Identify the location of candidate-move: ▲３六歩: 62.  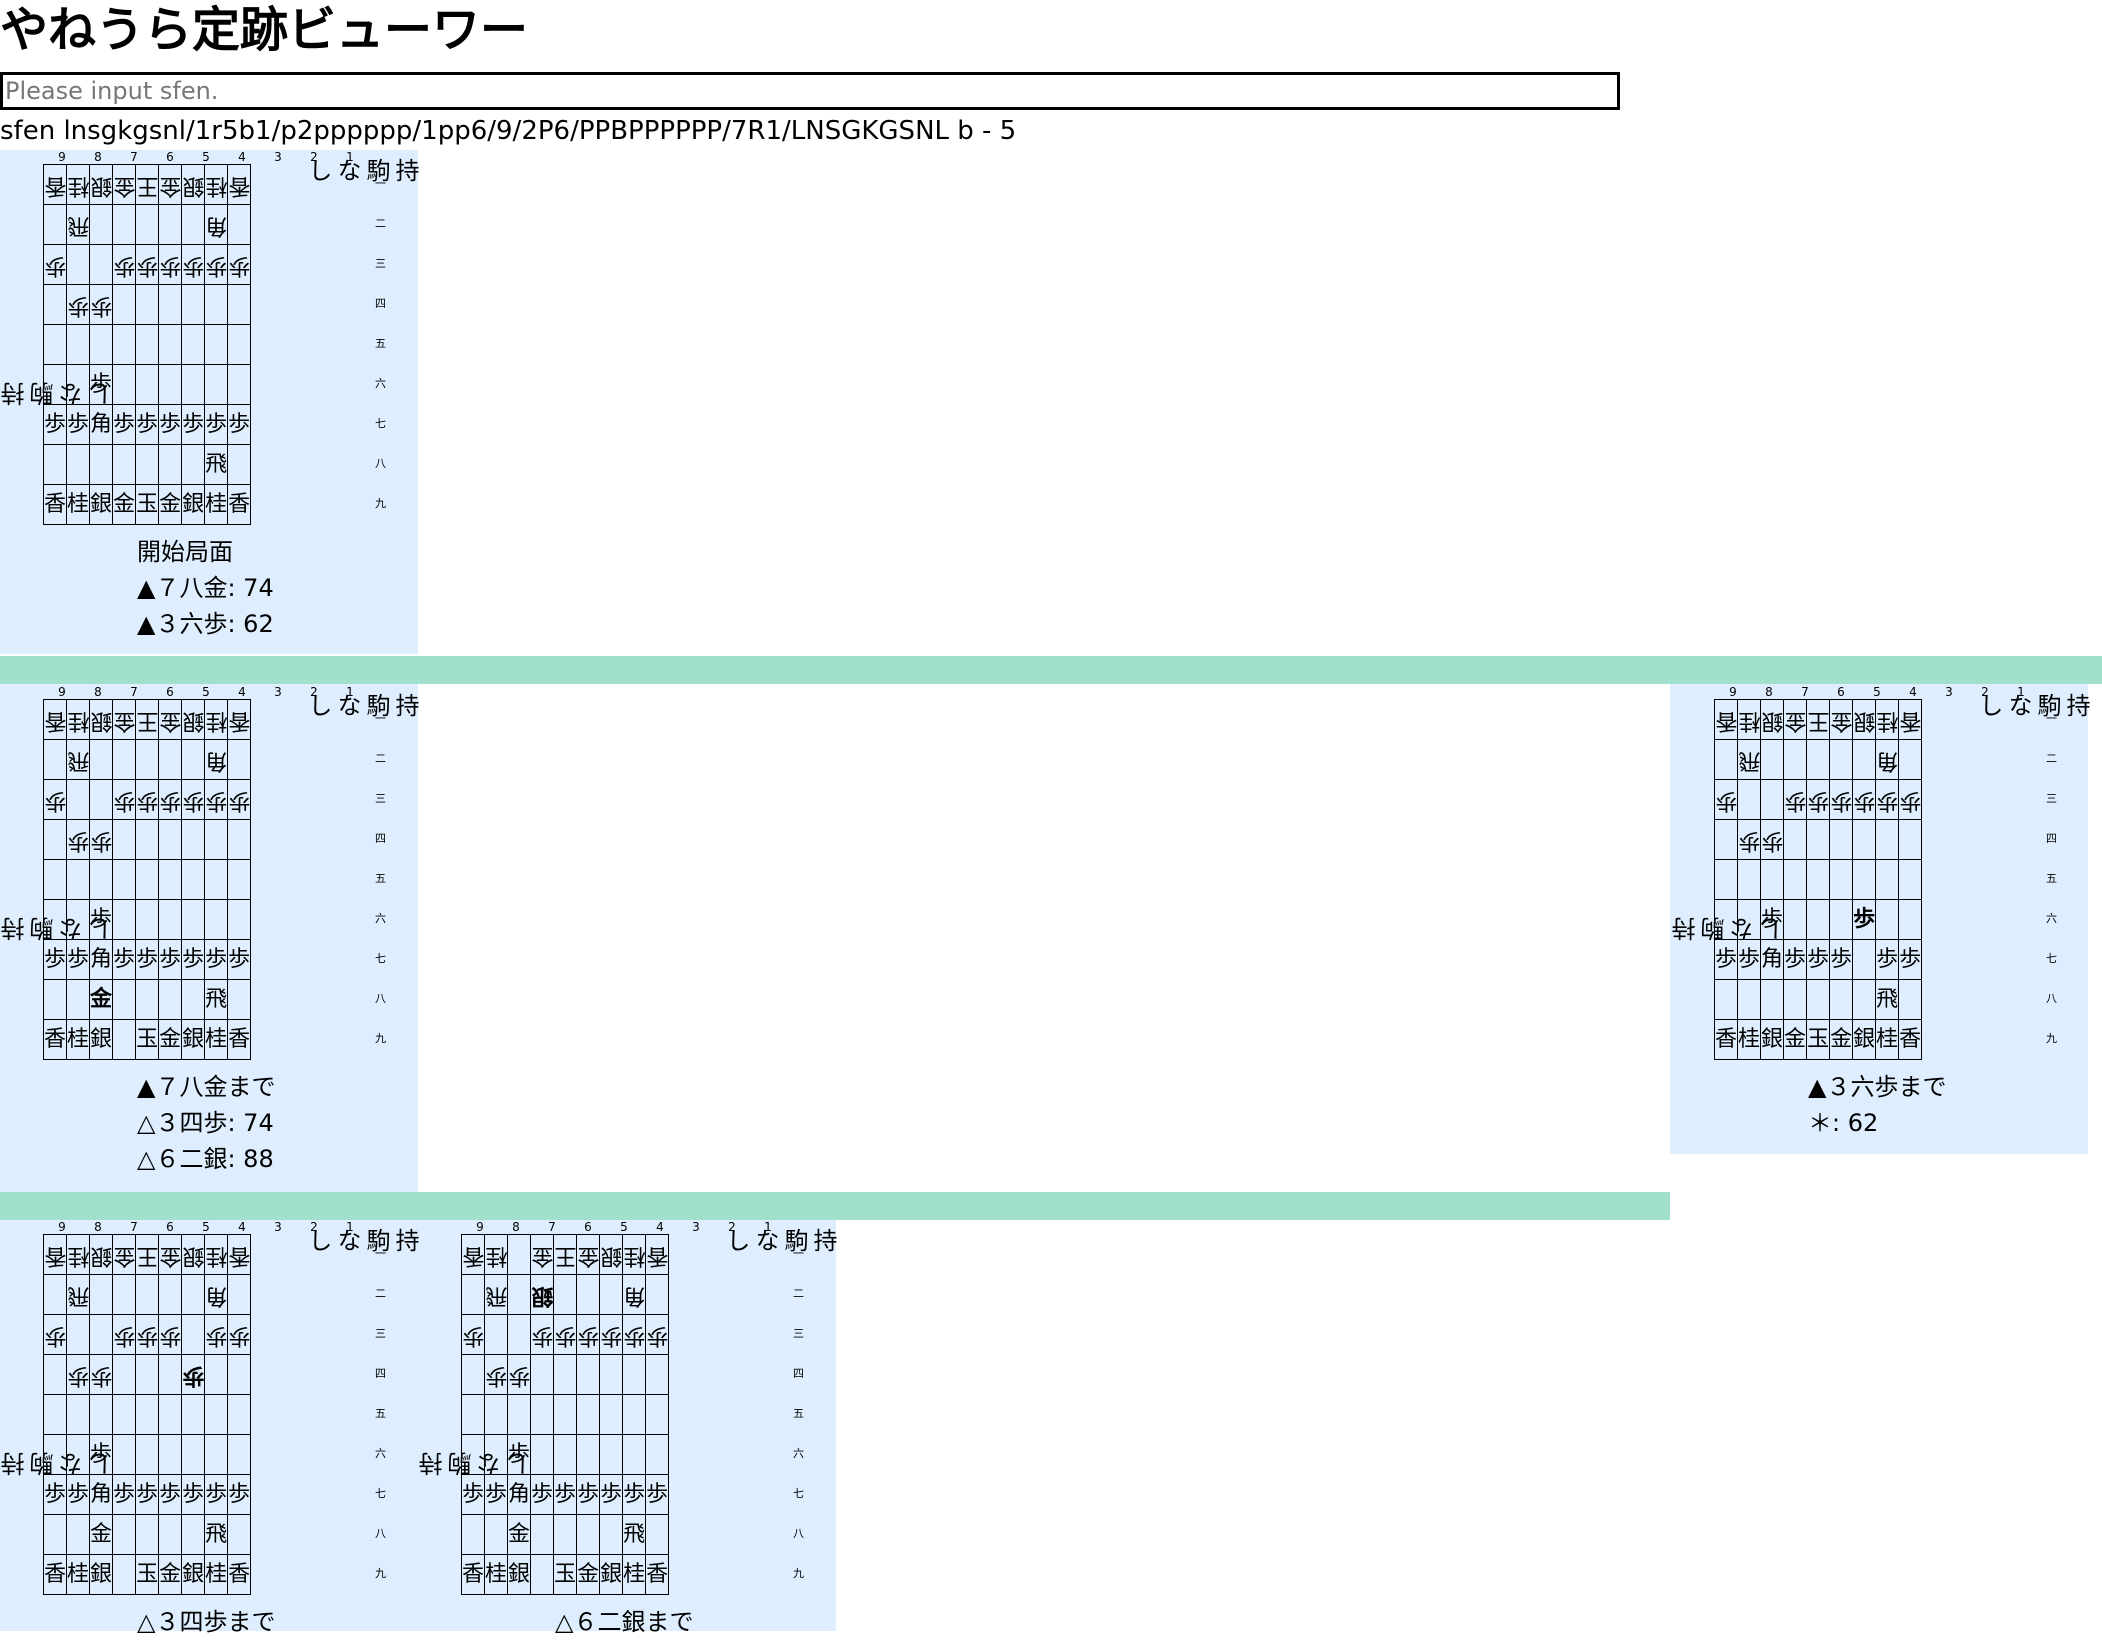
(205, 624).